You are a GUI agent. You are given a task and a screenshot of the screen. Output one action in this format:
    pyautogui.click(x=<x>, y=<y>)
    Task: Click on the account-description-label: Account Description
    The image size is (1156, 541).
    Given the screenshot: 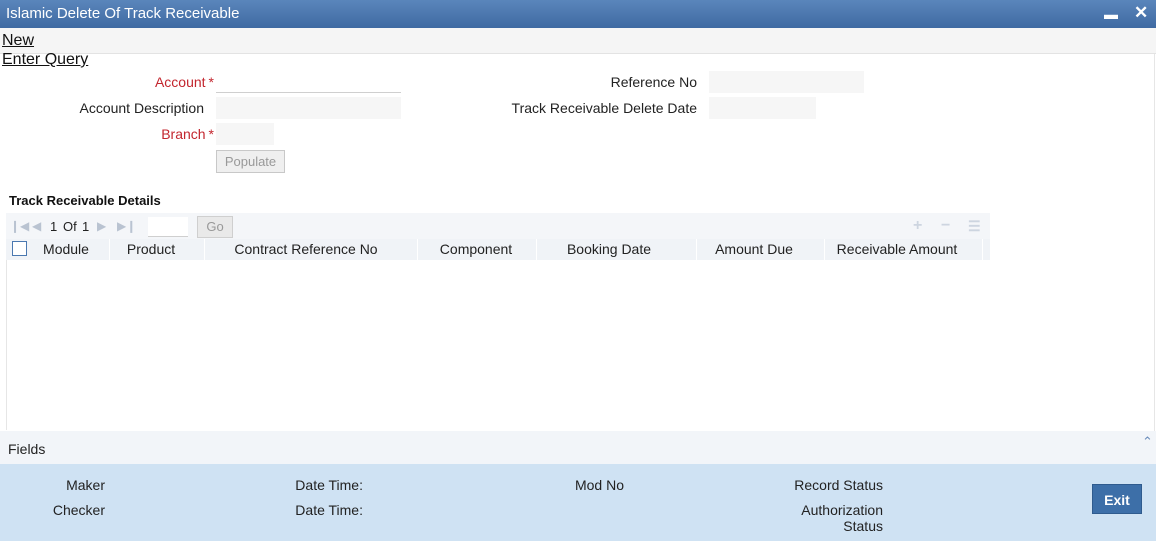 What is the action you would take?
    pyautogui.click(x=141, y=108)
    